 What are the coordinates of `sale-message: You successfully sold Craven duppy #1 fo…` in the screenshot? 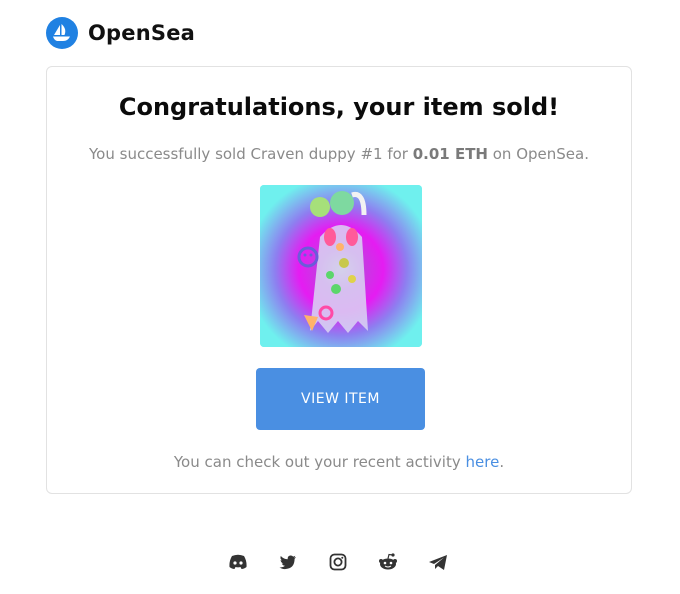 It's located at (339, 154).